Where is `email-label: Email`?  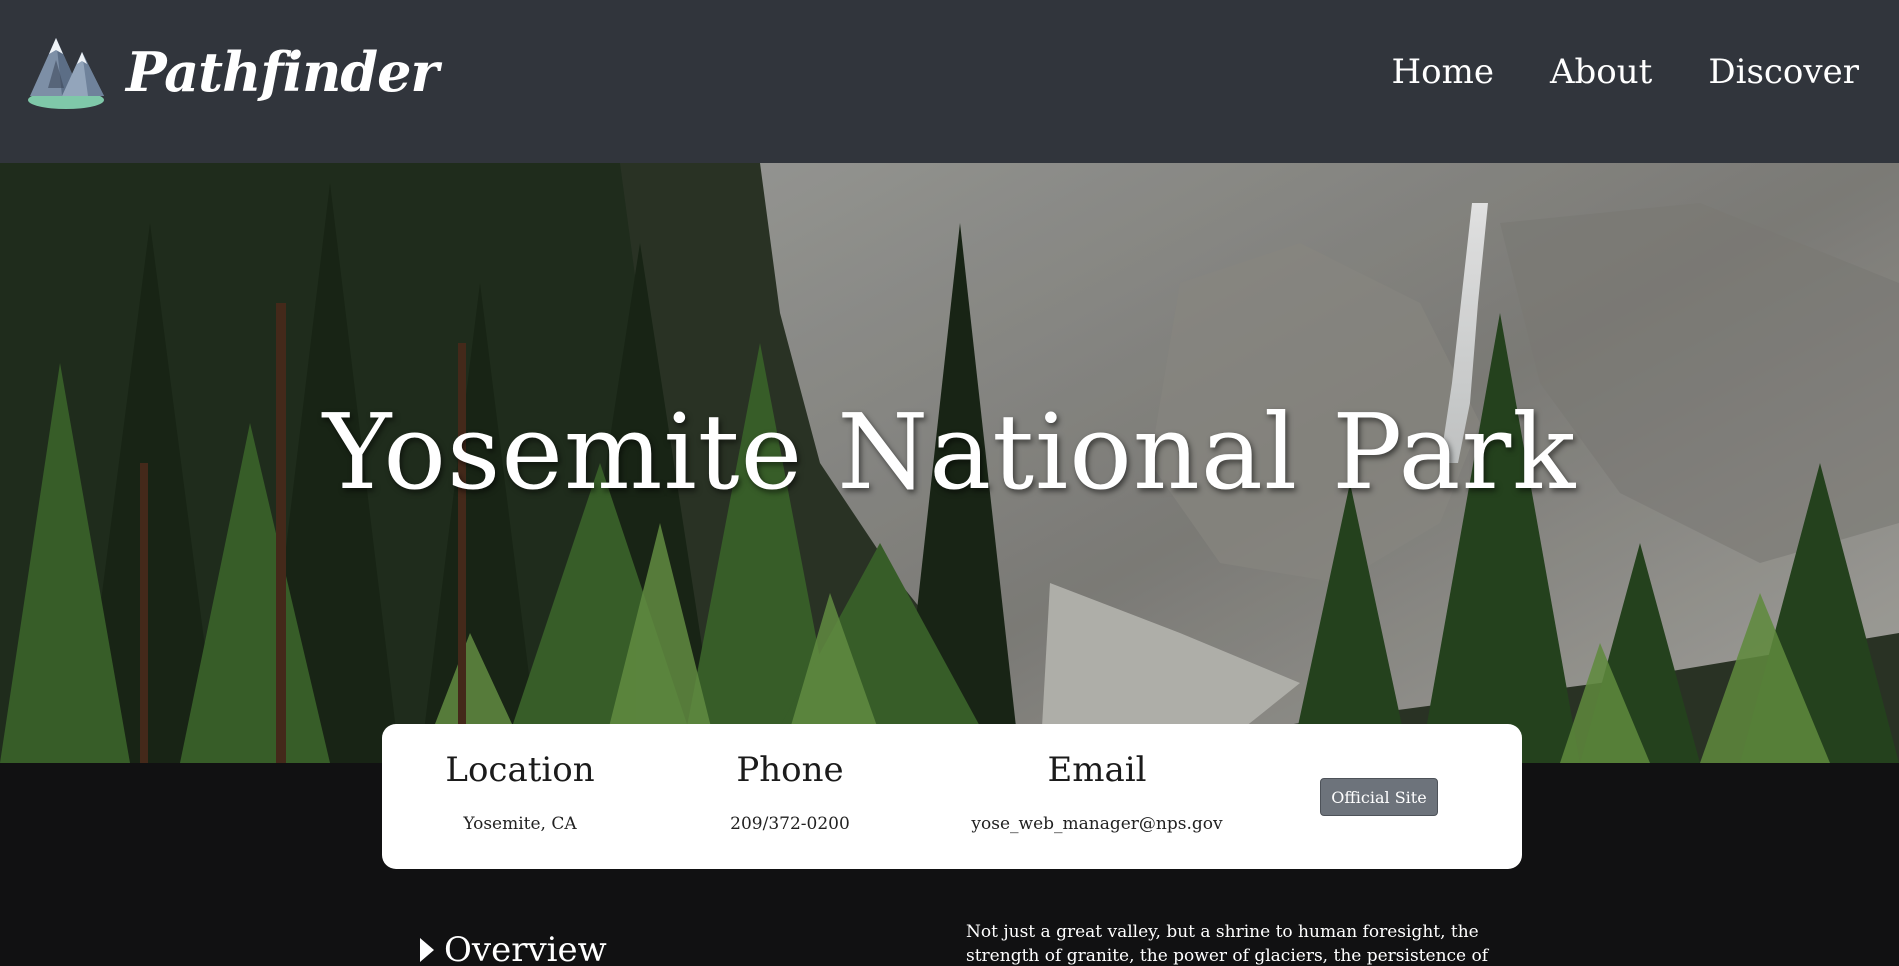 email-label: Email is located at coordinates (1097, 770).